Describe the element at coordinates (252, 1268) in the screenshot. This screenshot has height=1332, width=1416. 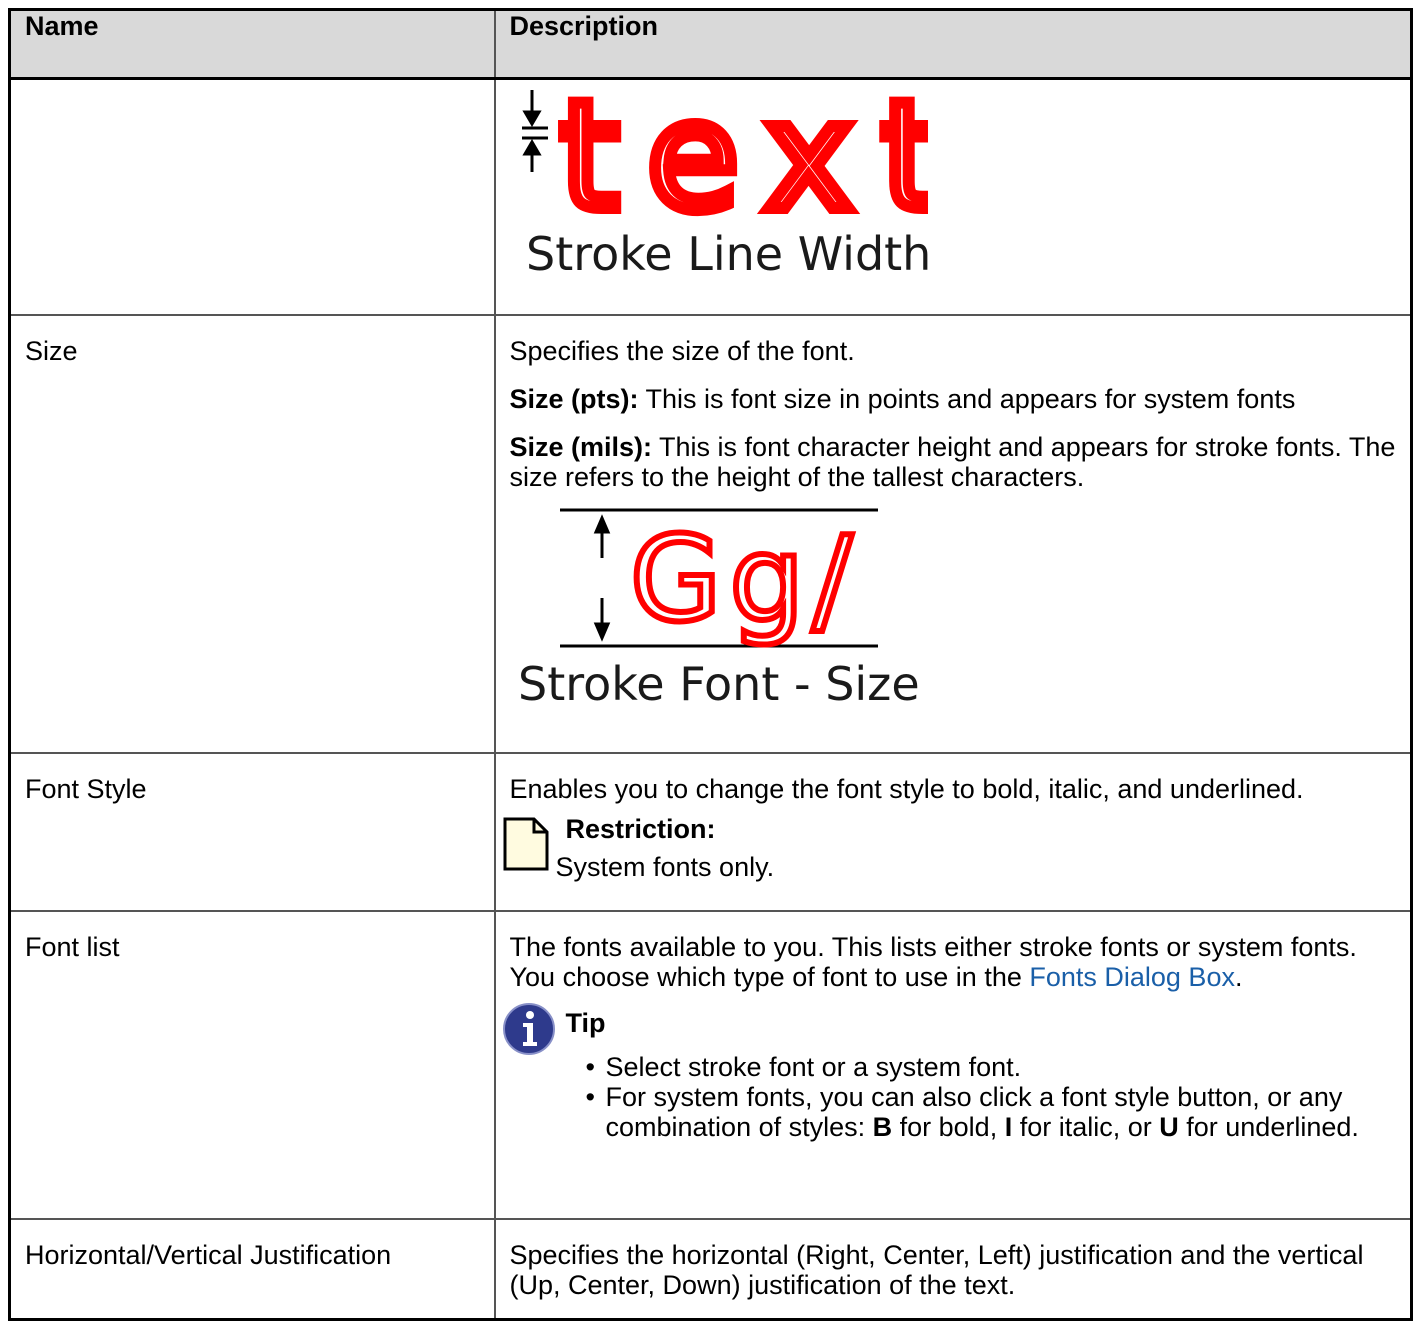
I see `row-name: Horizontal/Vertical Justification` at that location.